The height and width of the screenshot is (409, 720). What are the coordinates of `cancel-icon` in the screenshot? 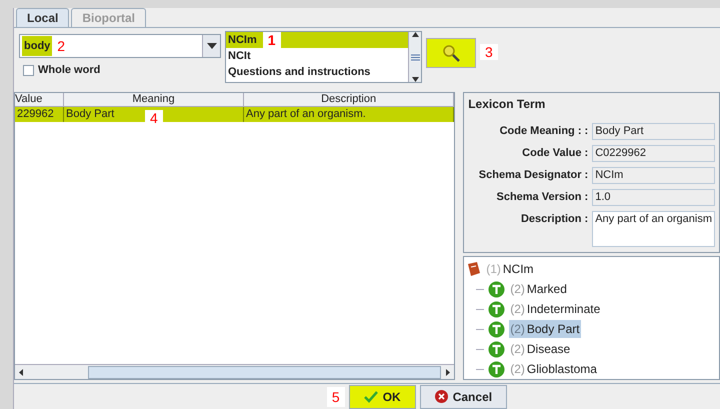 It's located at (441, 396).